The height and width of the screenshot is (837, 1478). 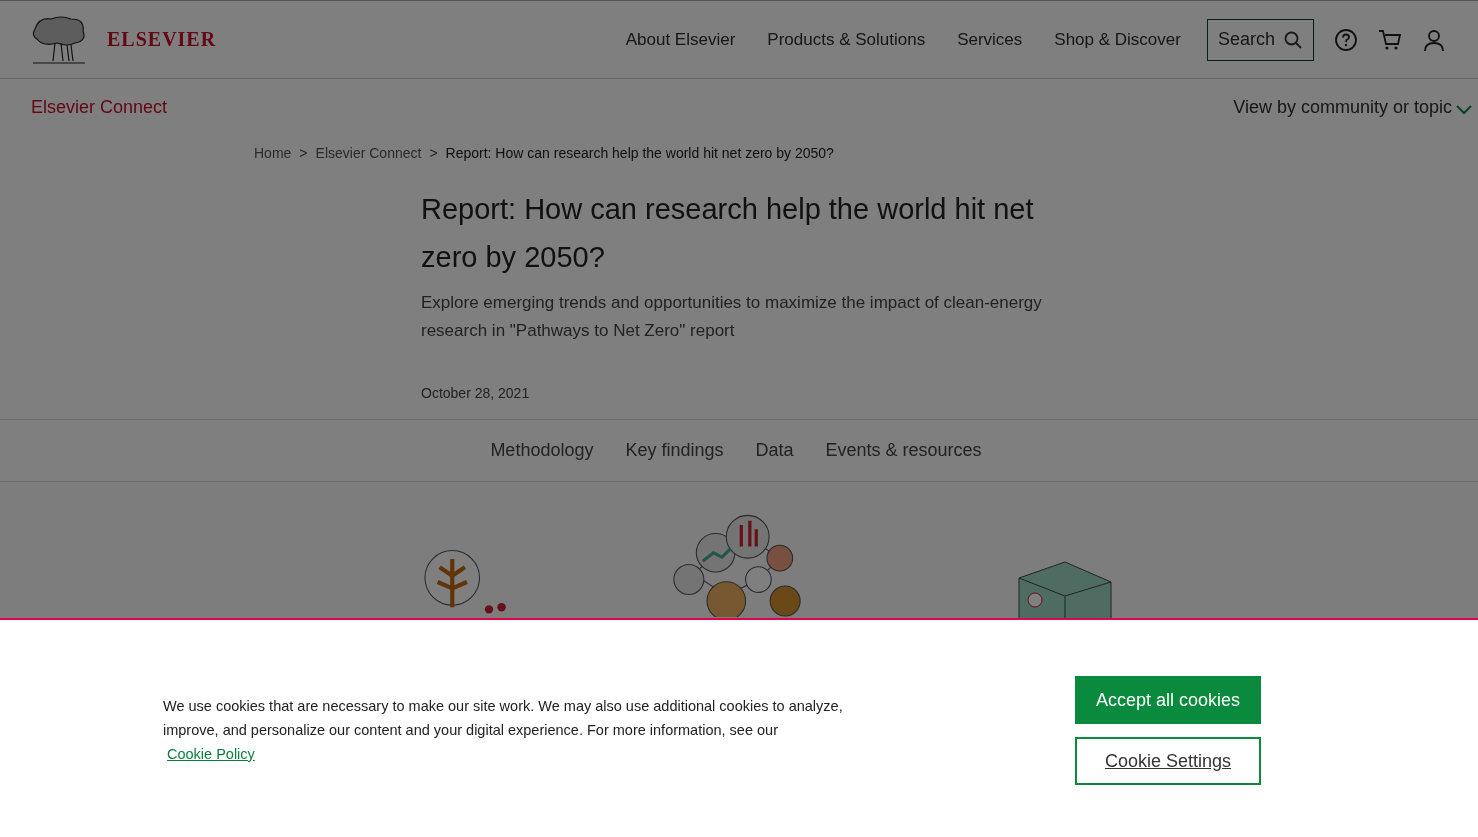 What do you see at coordinates (1464, 110) in the screenshot?
I see `chevron-down-icon` at bounding box center [1464, 110].